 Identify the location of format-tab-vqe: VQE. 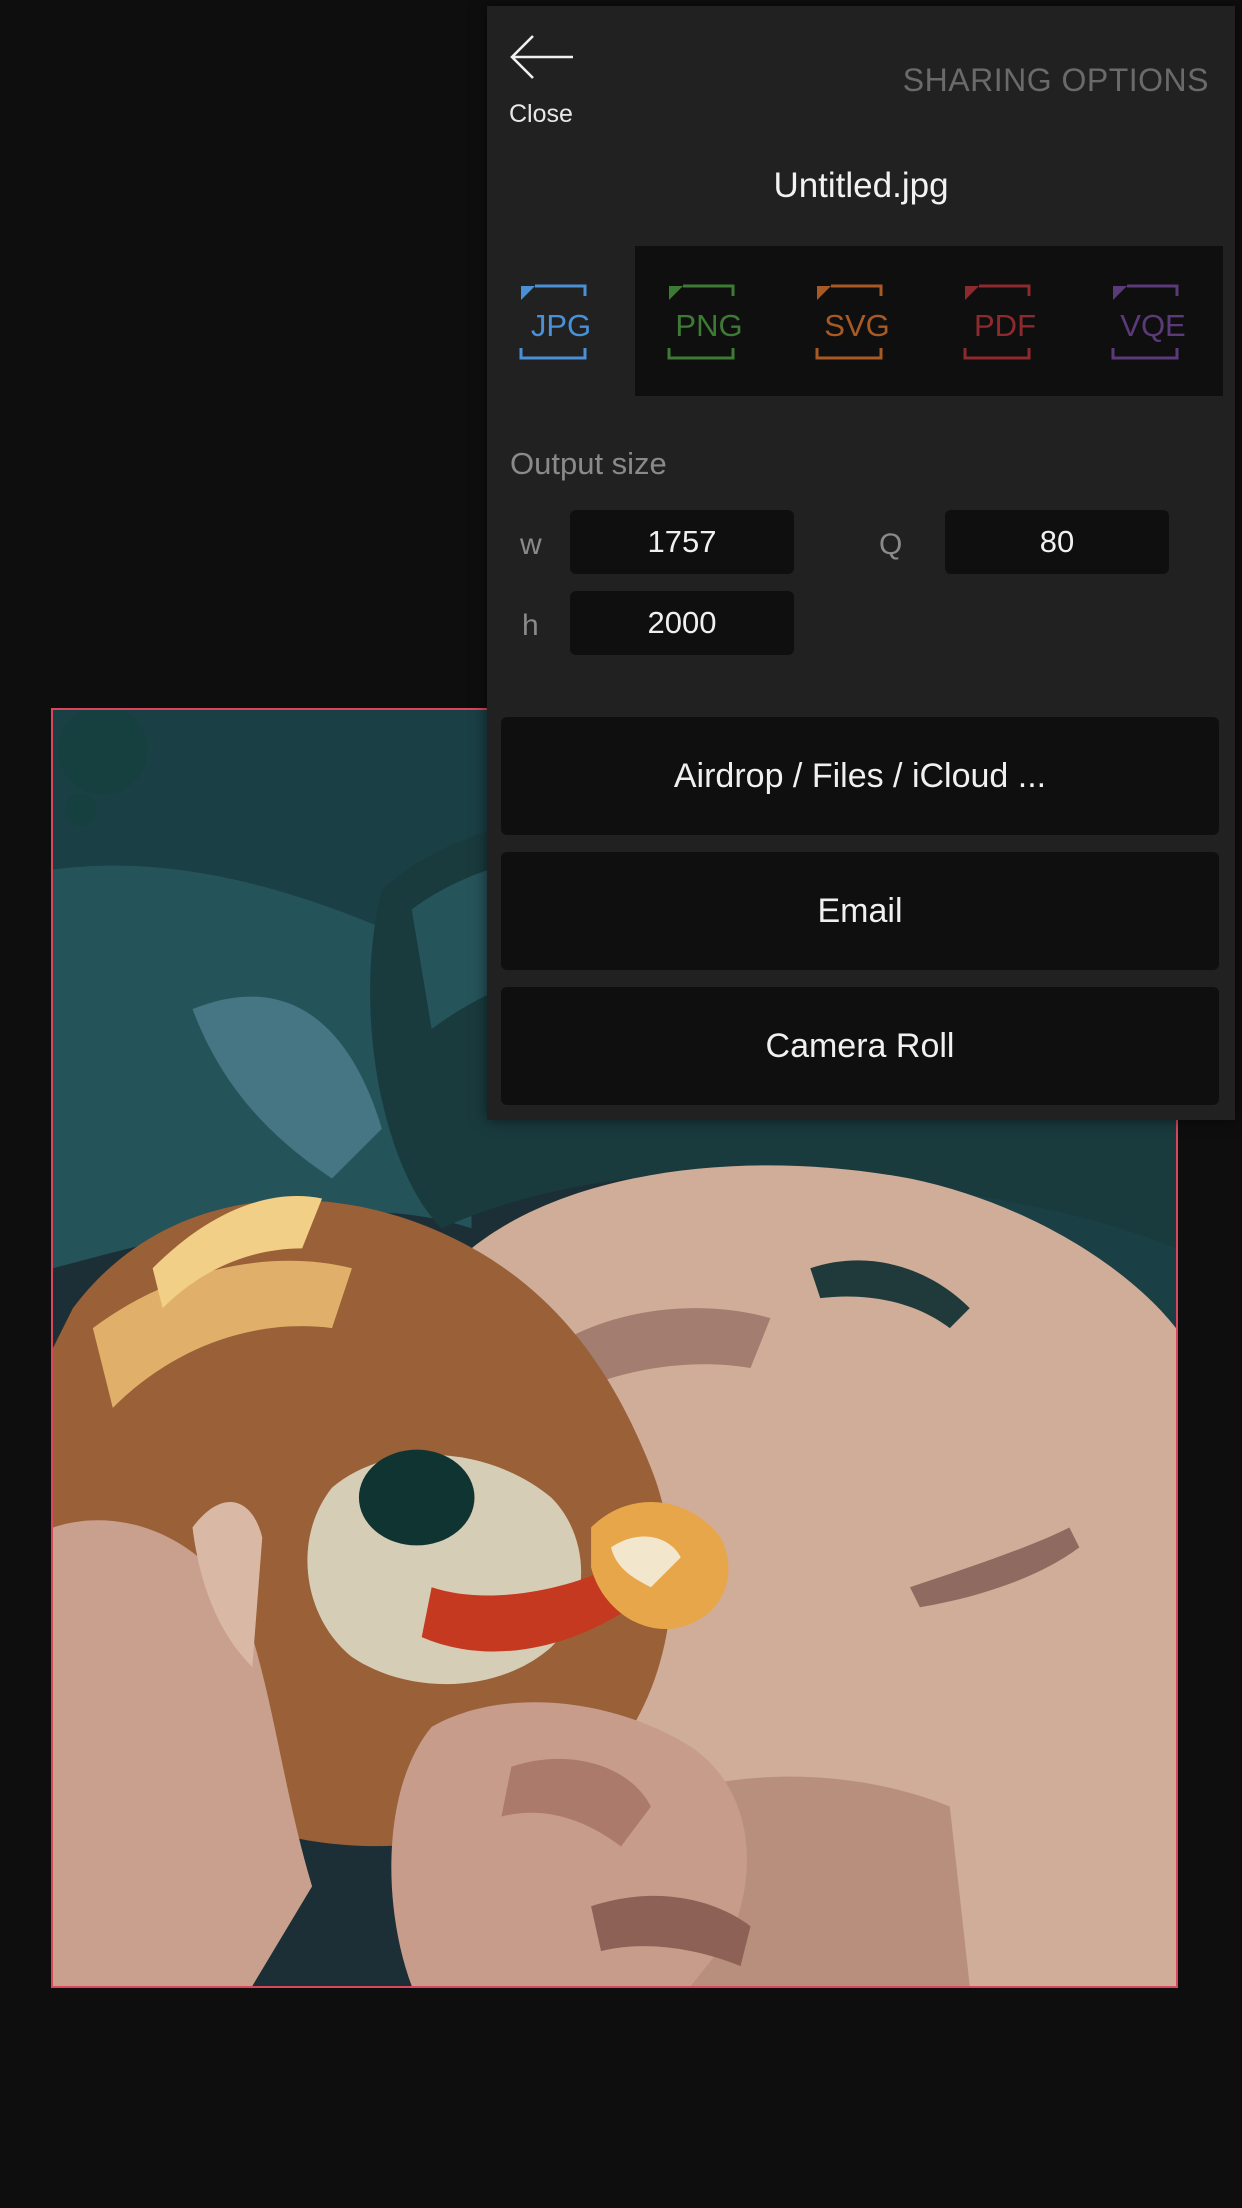
(1153, 321).